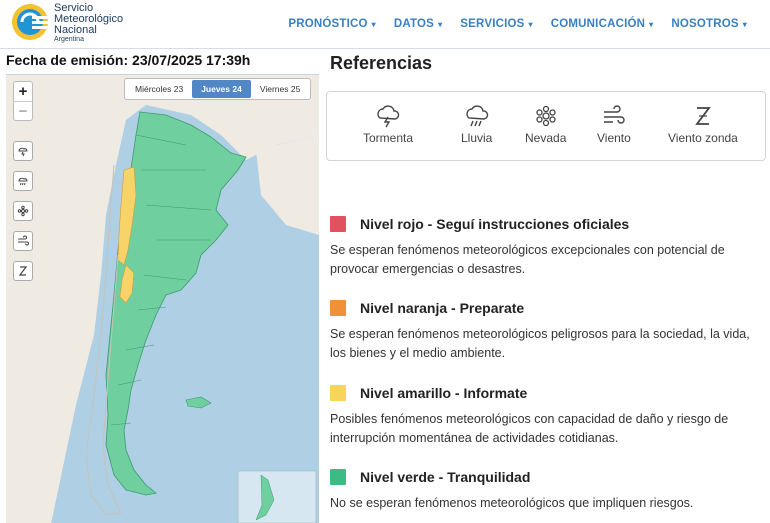  I want to click on zonda-filter-button, so click(23, 271).